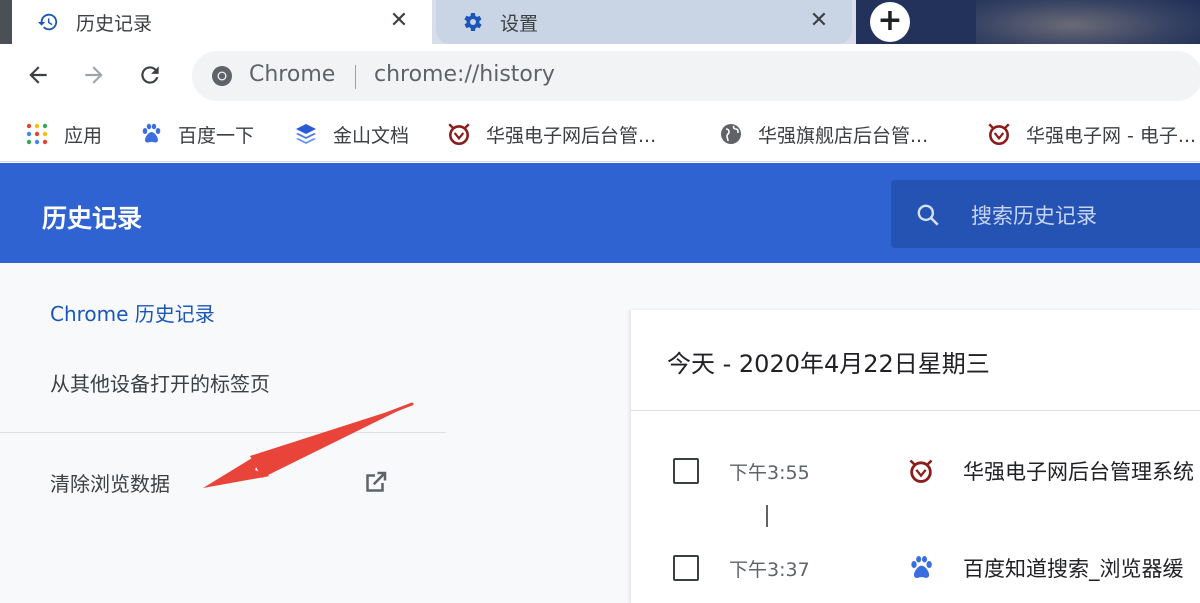 The width and height of the screenshot is (1200, 603). Describe the element at coordinates (6, 22) in the screenshot. I see `tab-strip-edge` at that location.